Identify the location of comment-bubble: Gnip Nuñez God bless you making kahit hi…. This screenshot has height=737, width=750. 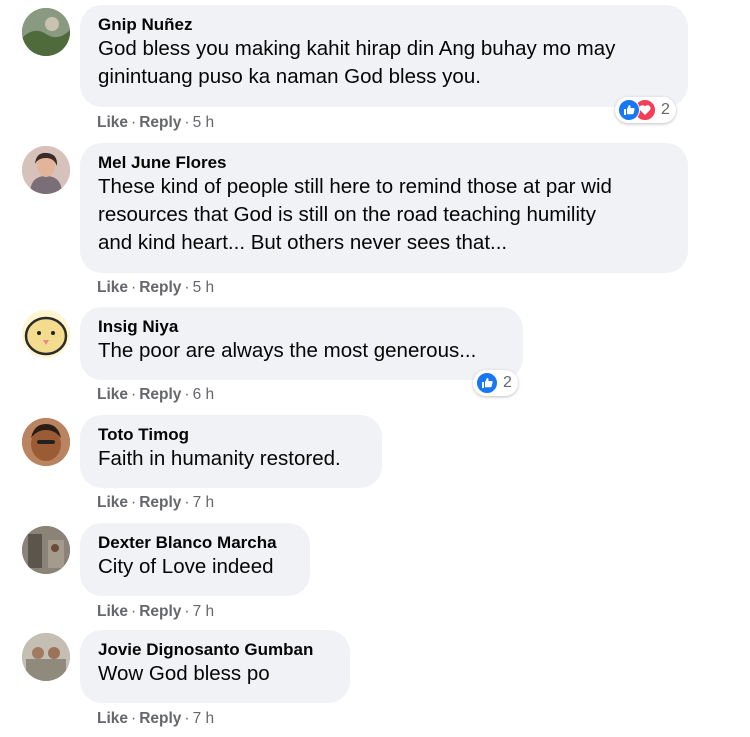
(384, 56).